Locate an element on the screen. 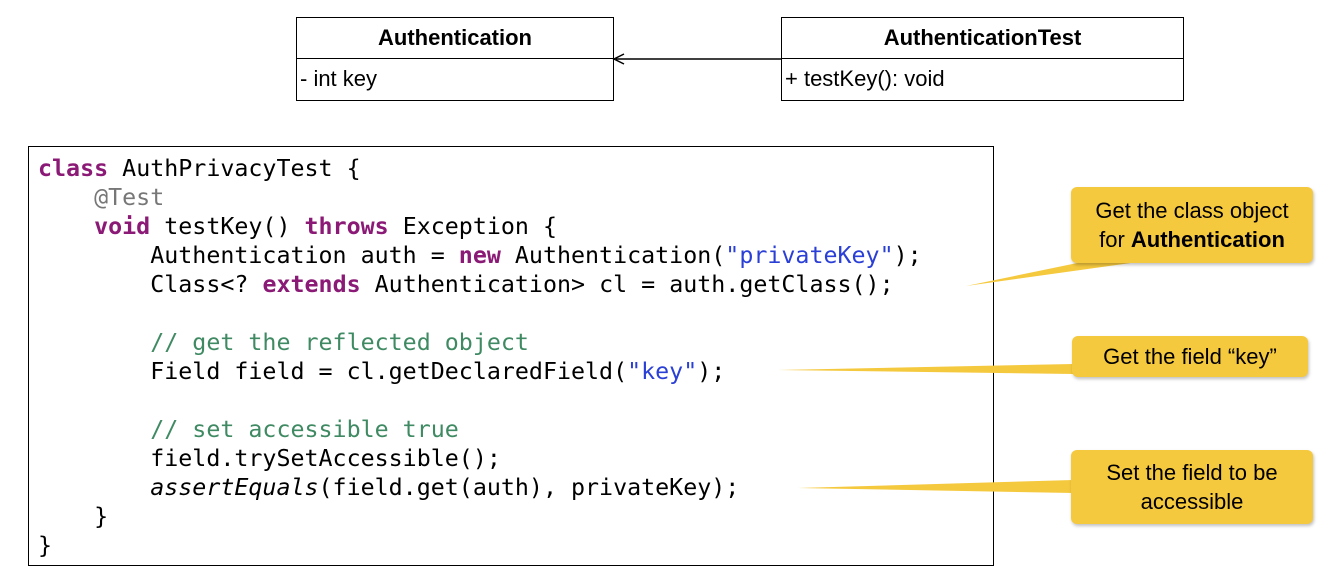  callout-class-object: Get the class object for Authentication is located at coordinates (1192, 225).